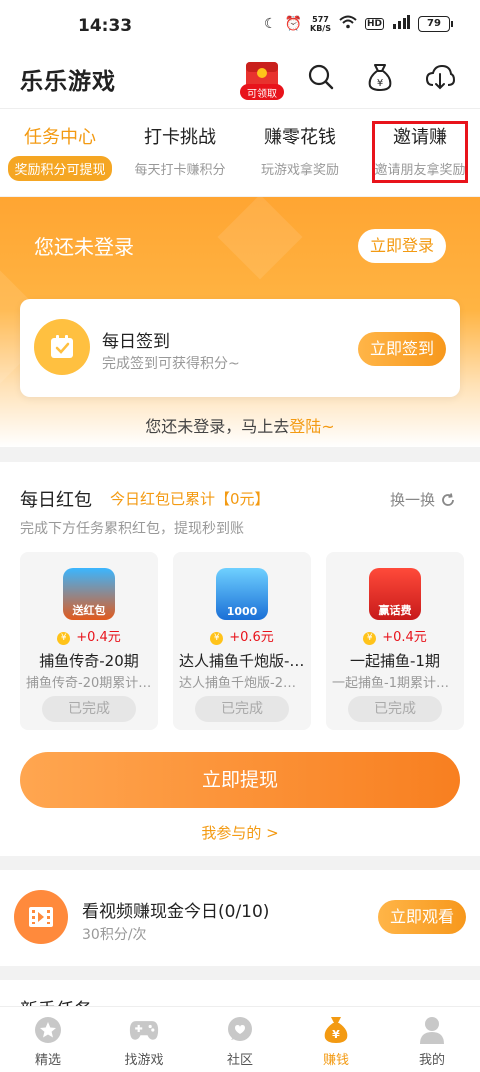  I want to click on cloud-download-icon, so click(440, 77).